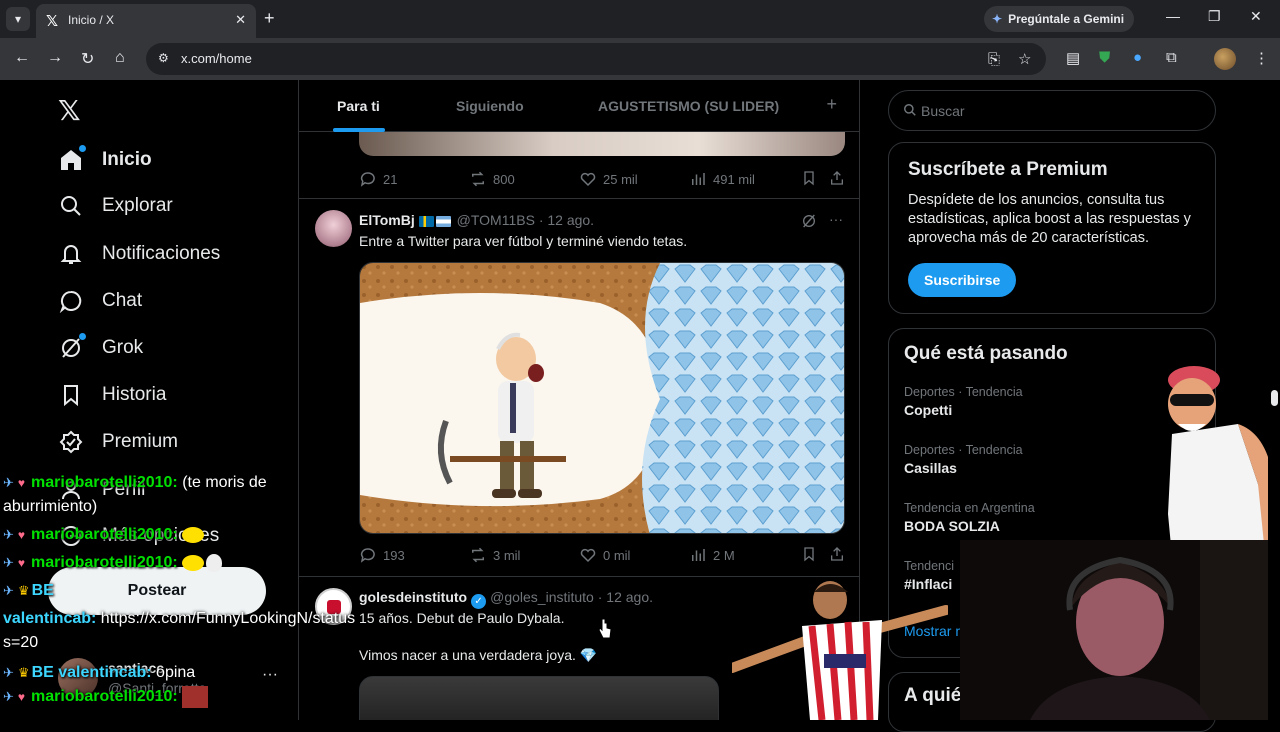 The height and width of the screenshot is (732, 1280). Describe the element at coordinates (840, 650) in the screenshot. I see `footballer-sticker-image` at that location.